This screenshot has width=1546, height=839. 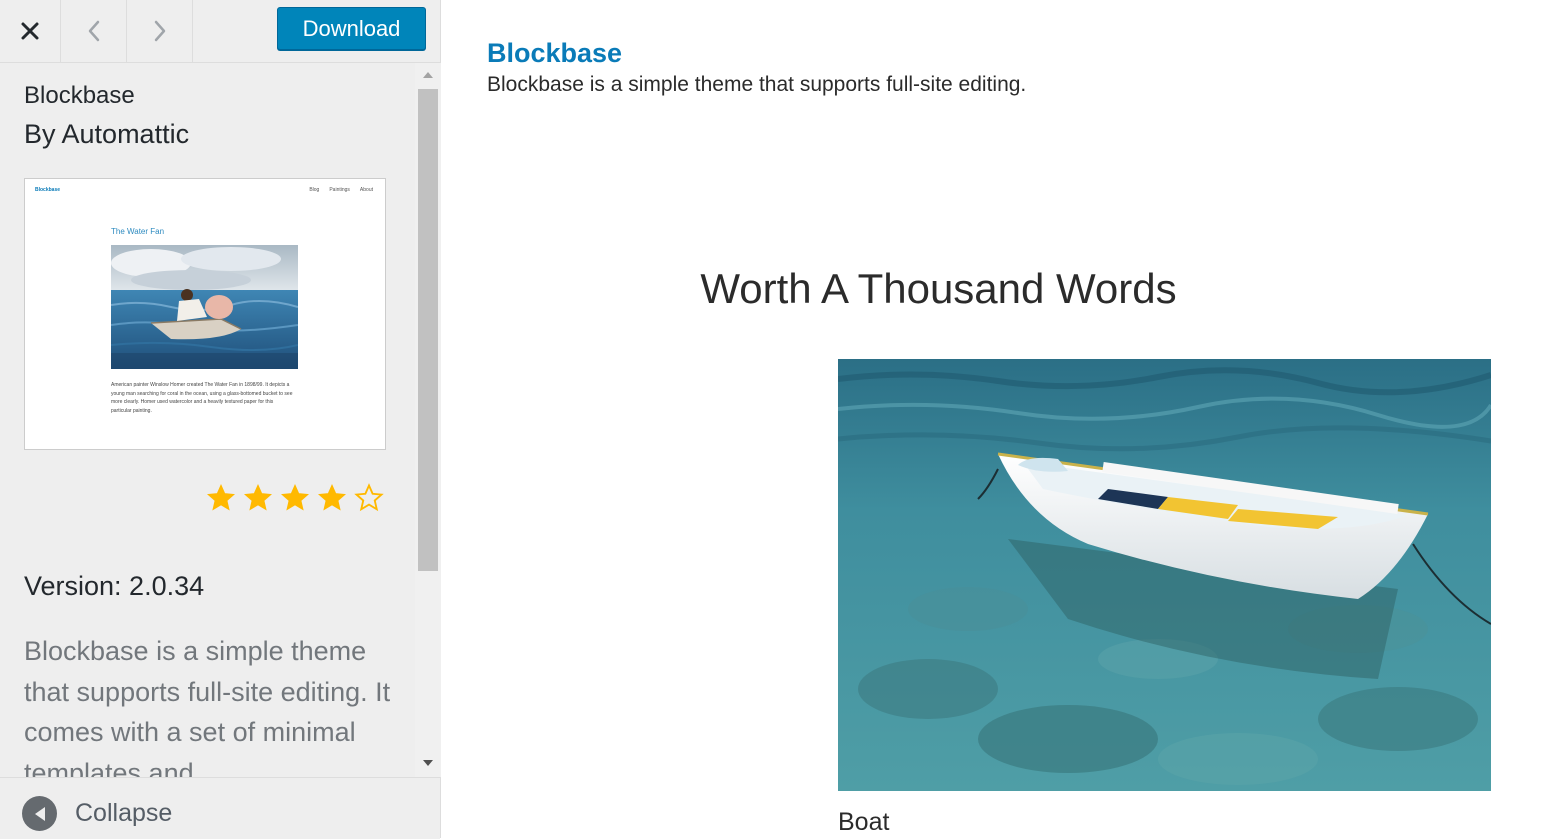 I want to click on close-icon, so click(x=30, y=31).